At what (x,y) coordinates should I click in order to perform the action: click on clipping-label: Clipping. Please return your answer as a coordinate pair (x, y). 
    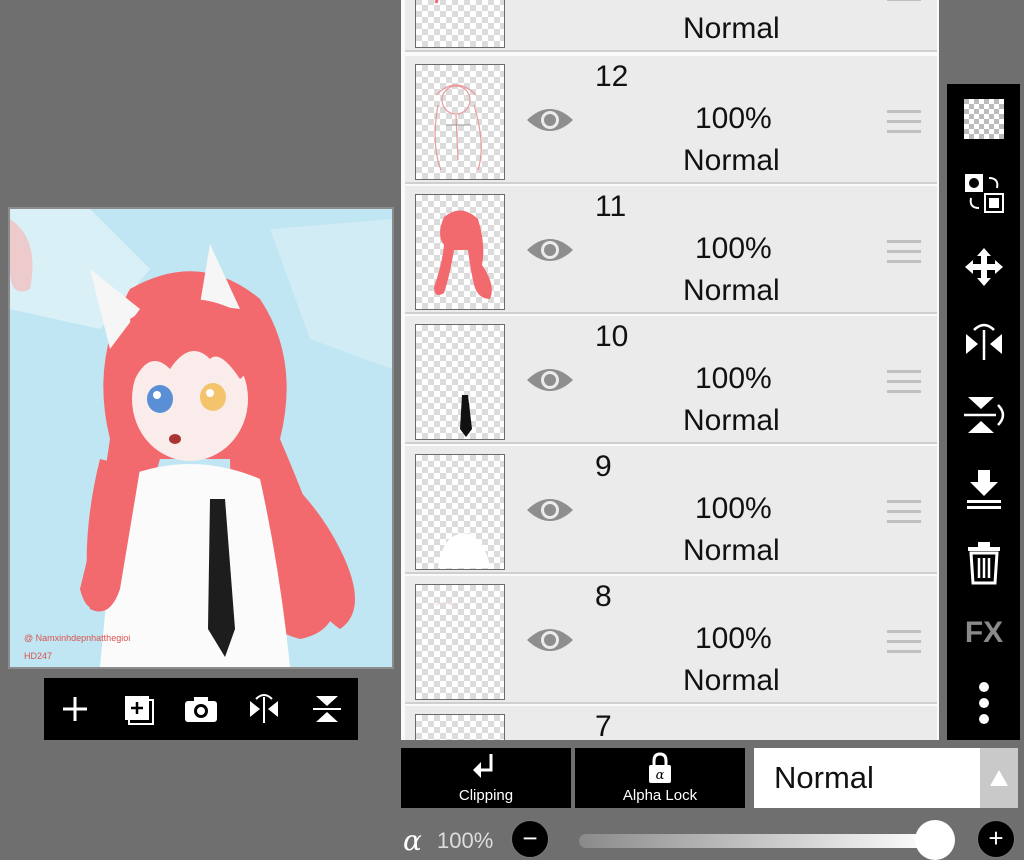
    Looking at the image, I should click on (486, 795).